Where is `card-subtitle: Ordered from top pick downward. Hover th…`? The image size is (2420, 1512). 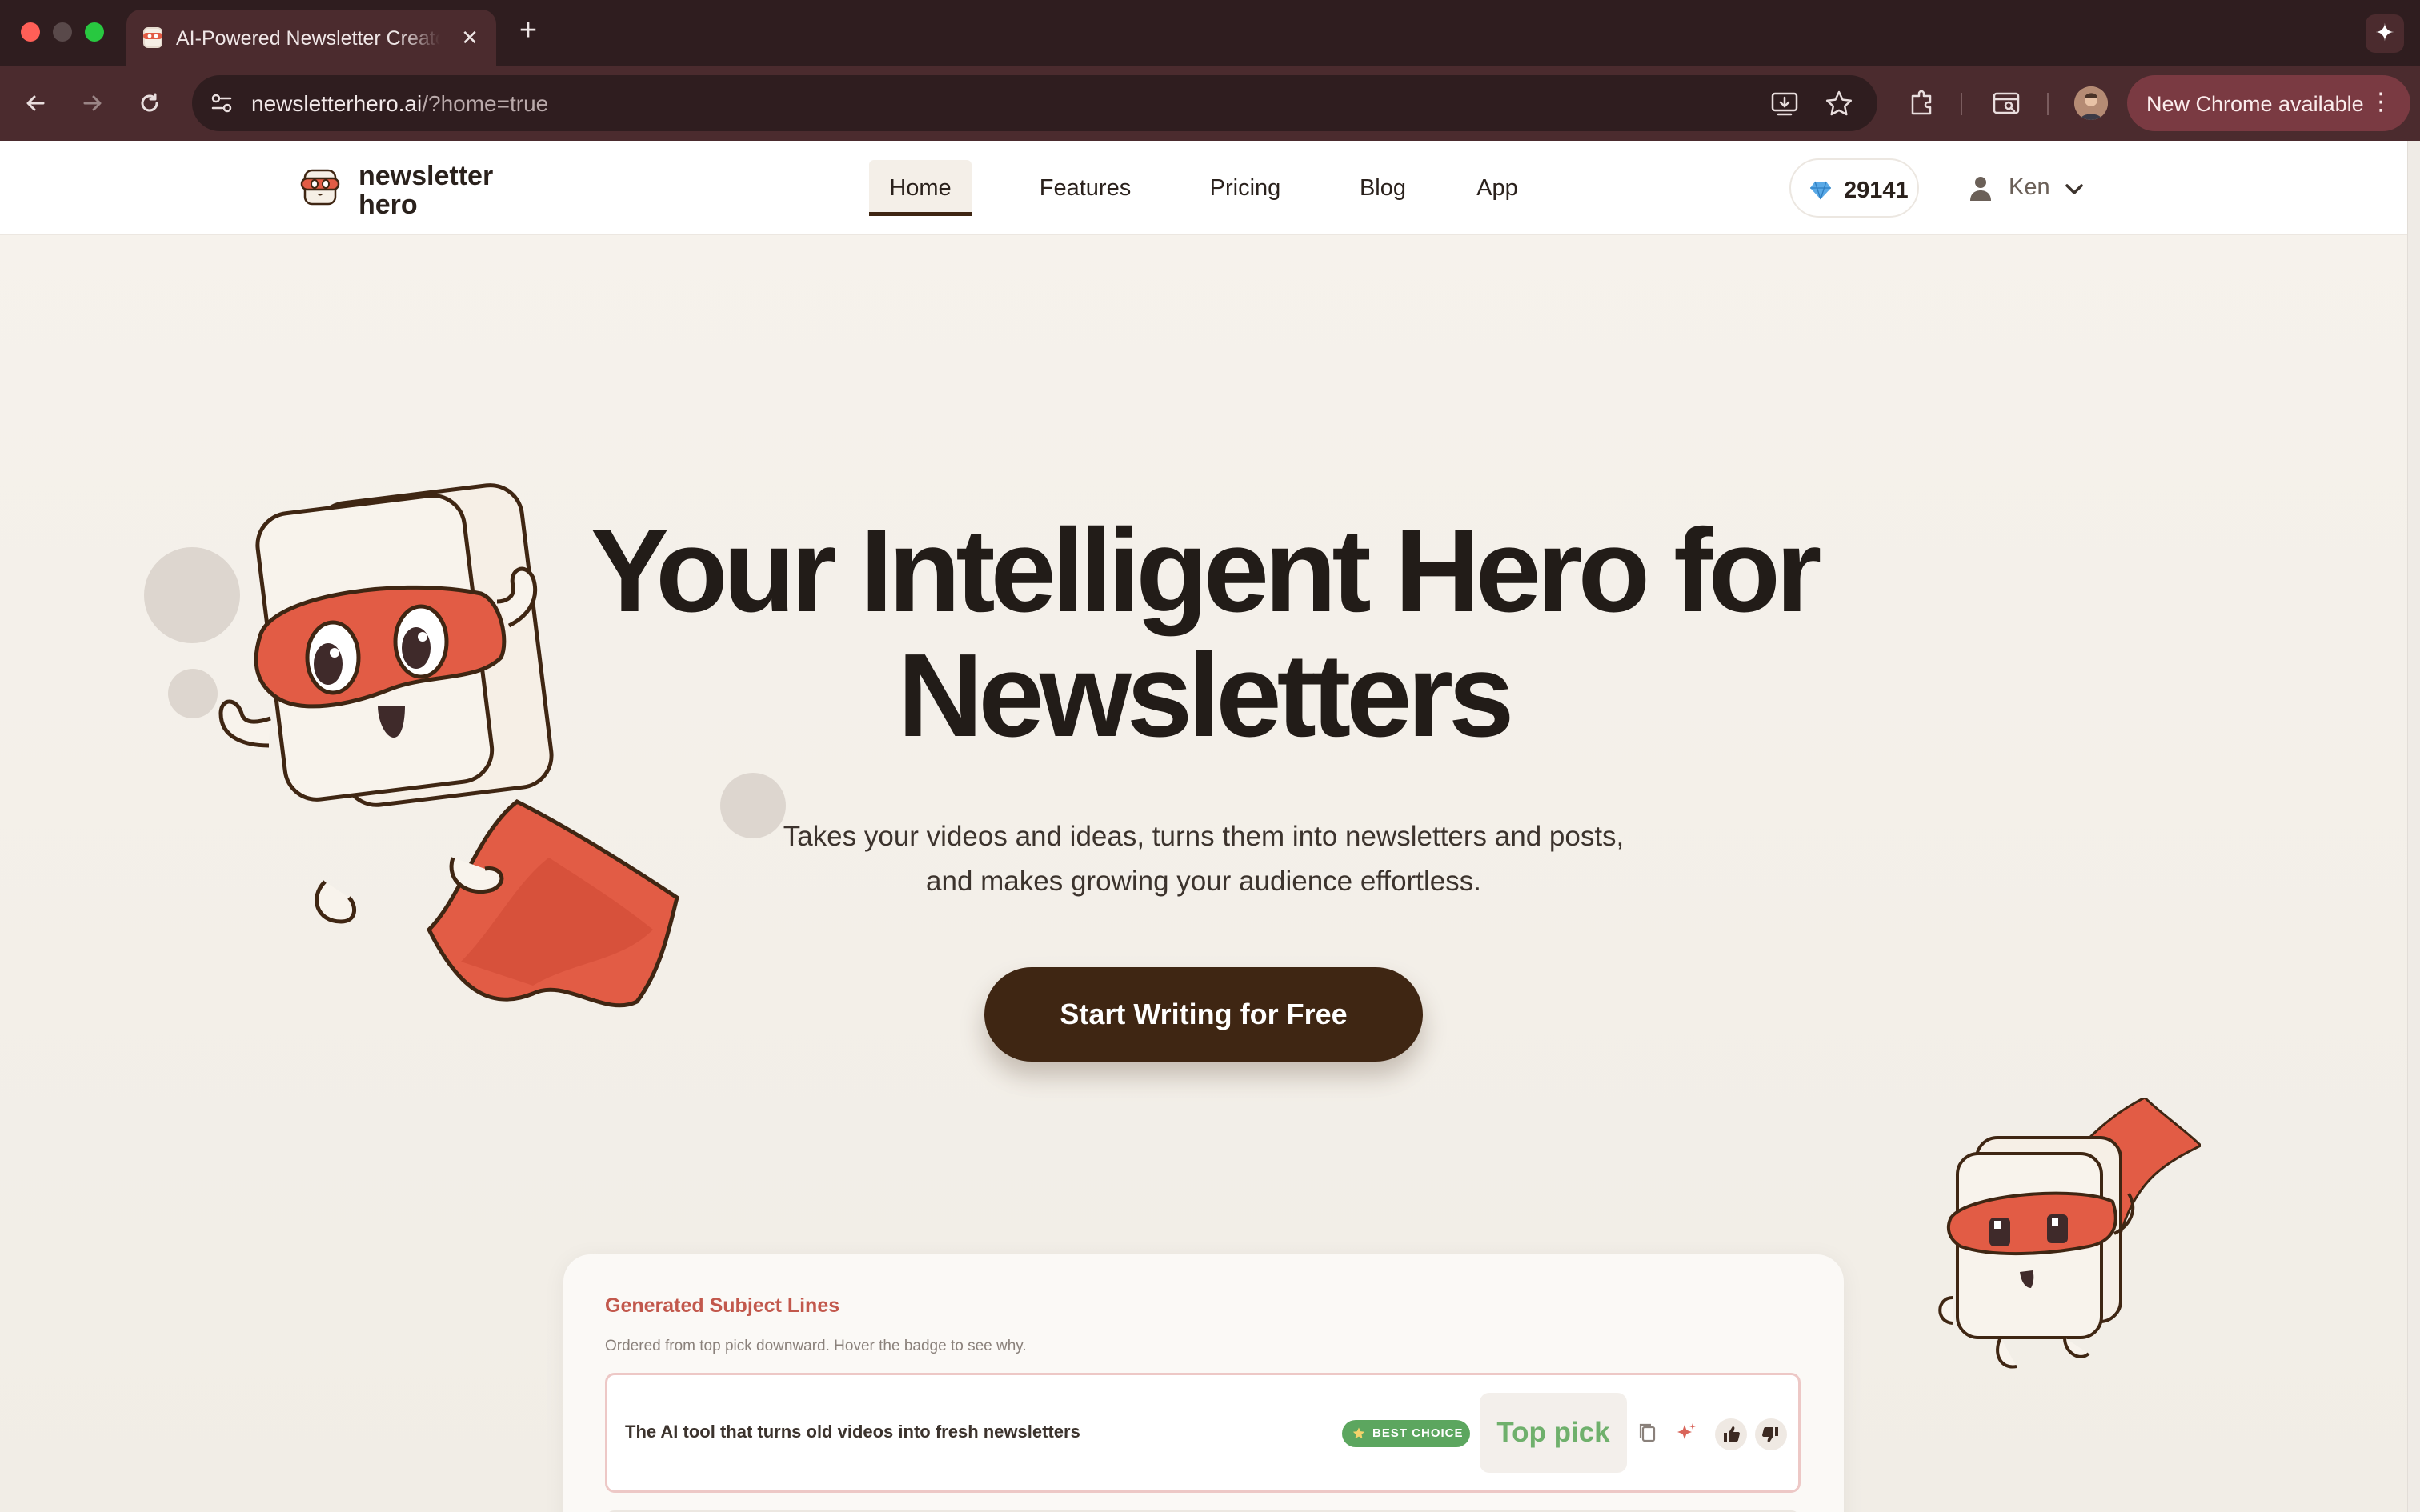 card-subtitle: Ordered from top pick downward. Hover th… is located at coordinates (816, 1346).